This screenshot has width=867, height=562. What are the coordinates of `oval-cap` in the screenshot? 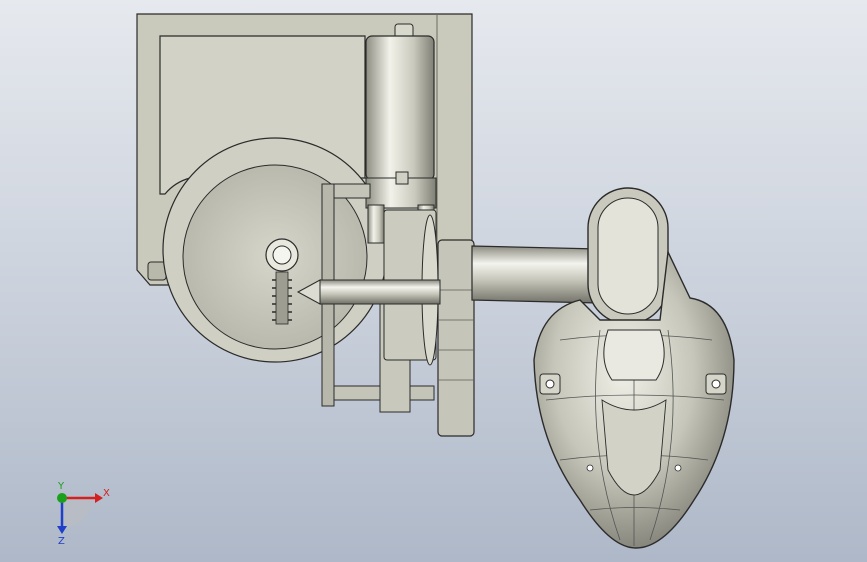 It's located at (628, 256).